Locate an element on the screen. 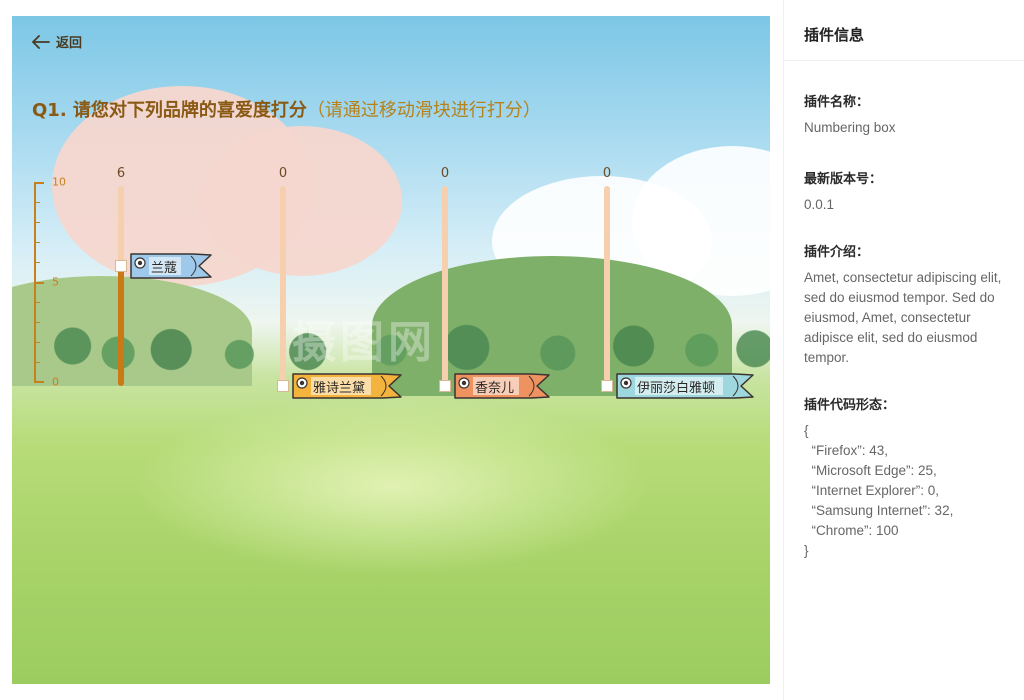 The width and height of the screenshot is (1024, 700). slider-fill is located at coordinates (121, 326).